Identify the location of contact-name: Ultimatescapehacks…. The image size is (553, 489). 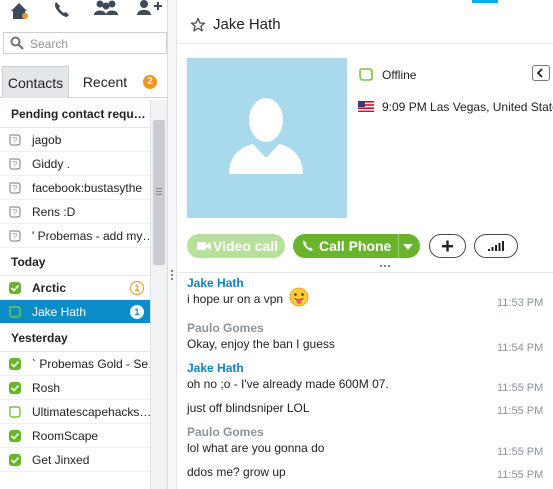
(91, 412).